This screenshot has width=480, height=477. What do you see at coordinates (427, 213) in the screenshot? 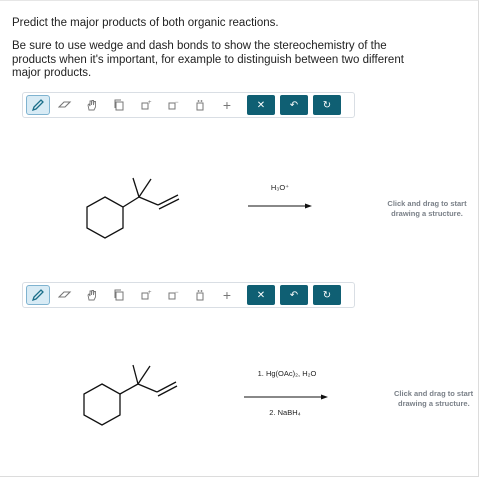
I see `drawing-area-hint-1-line2: drawing a structure.` at bounding box center [427, 213].